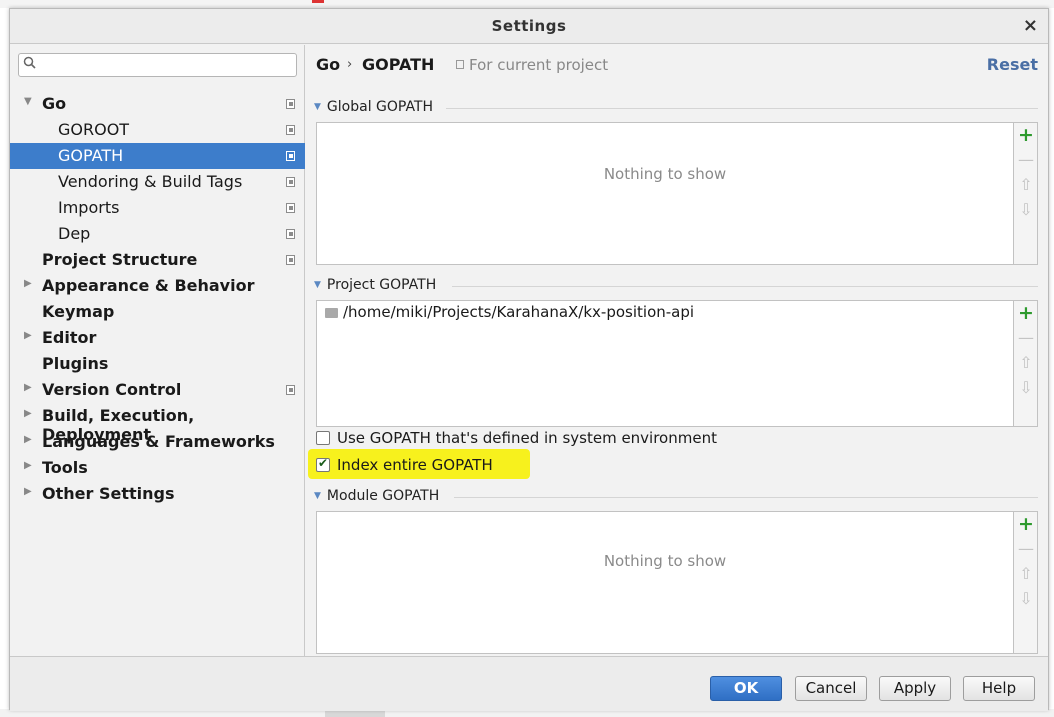  What do you see at coordinates (108, 493) in the screenshot?
I see `sidebar-item-label: Other Settings` at bounding box center [108, 493].